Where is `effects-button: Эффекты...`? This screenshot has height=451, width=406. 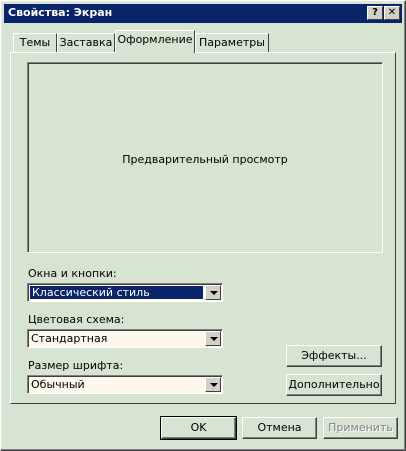
effects-button: Эффекты... is located at coordinates (334, 356).